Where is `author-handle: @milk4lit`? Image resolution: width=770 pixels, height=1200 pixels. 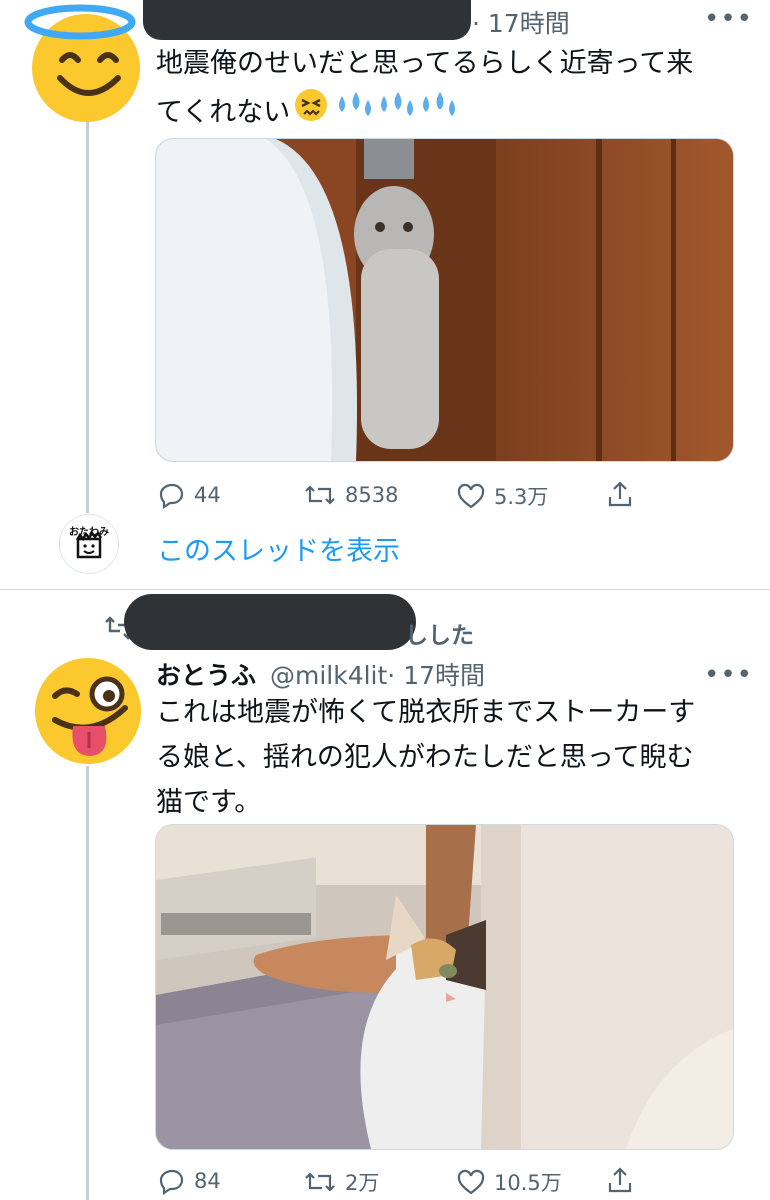 author-handle: @milk4lit is located at coordinates (328, 675).